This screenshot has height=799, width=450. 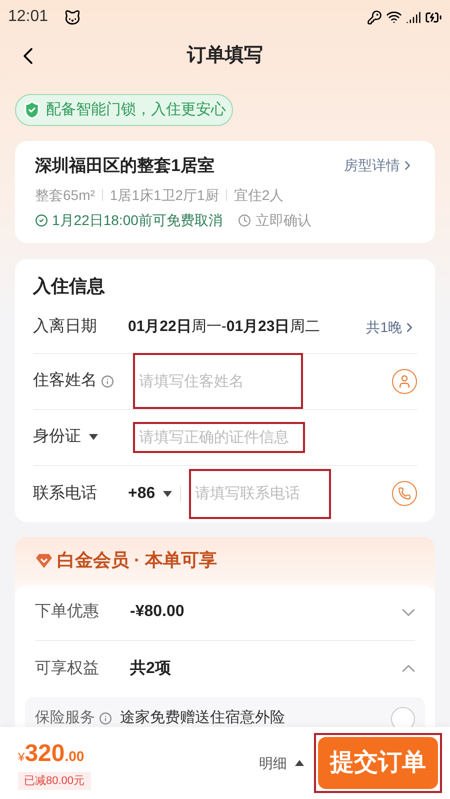 What do you see at coordinates (379, 165) in the screenshot?
I see `room-details-link: 房型详情` at bounding box center [379, 165].